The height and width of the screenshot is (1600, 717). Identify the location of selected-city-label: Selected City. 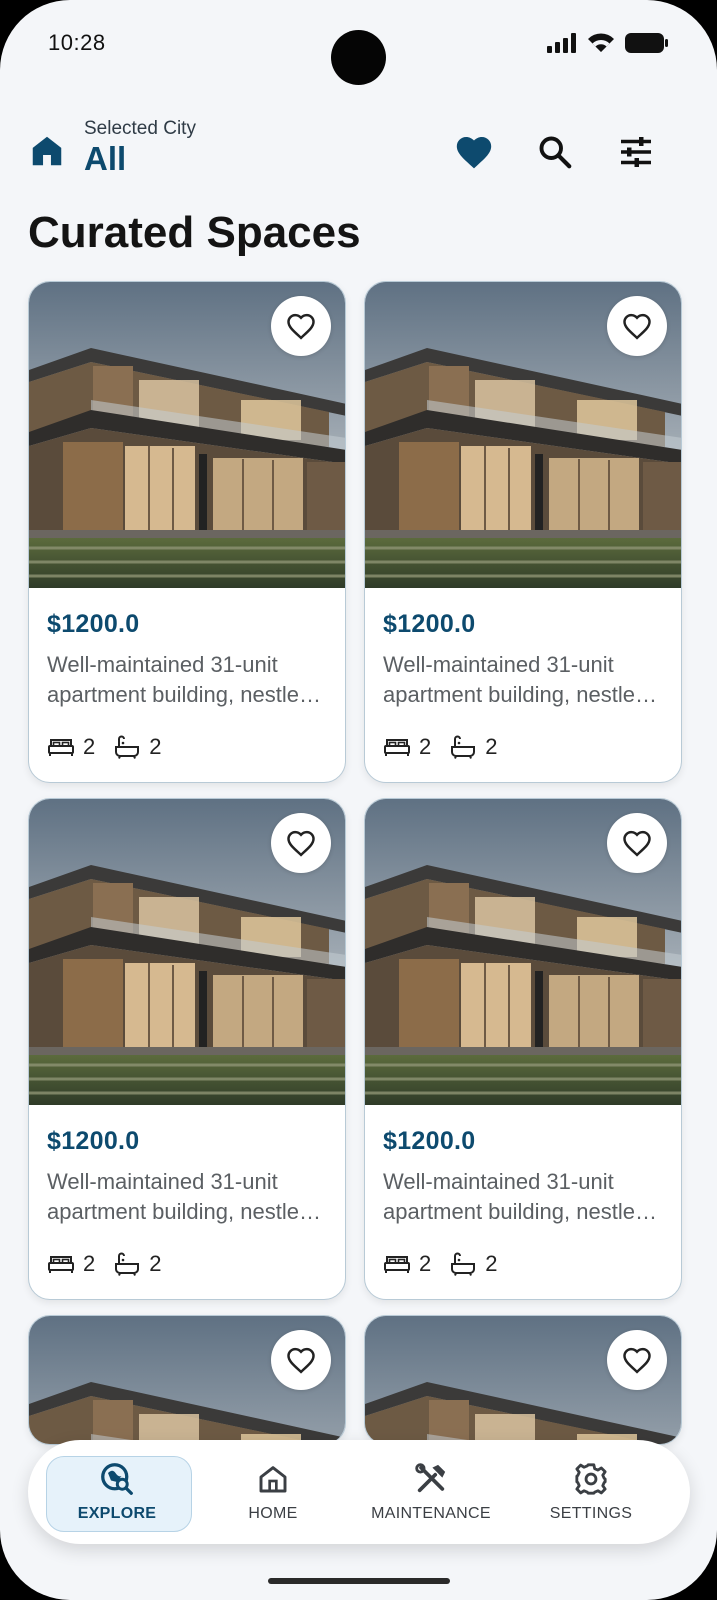
(140, 128).